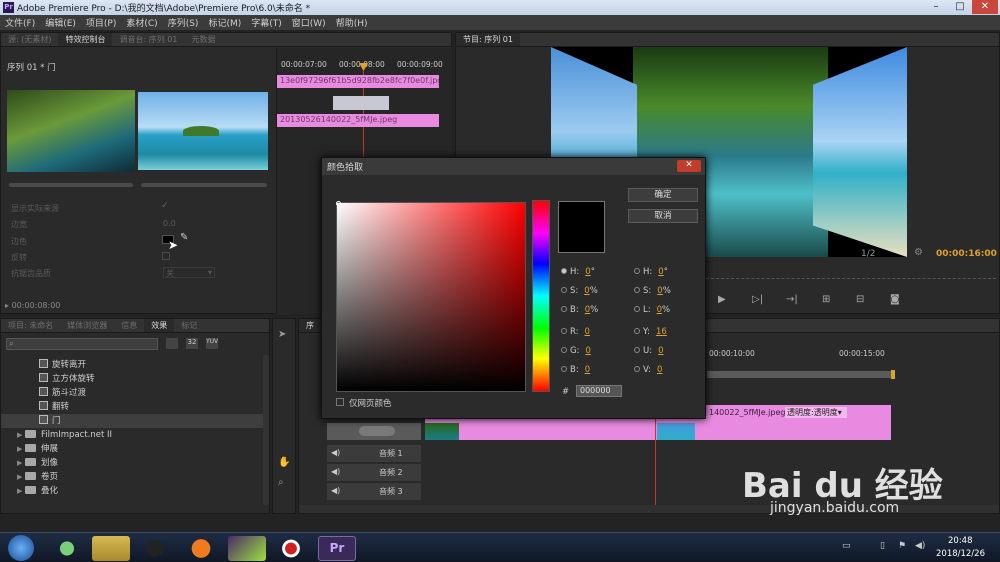 This screenshot has width=1000, height=562. I want to click on zoom-tool-icon: ⌕, so click(281, 482).